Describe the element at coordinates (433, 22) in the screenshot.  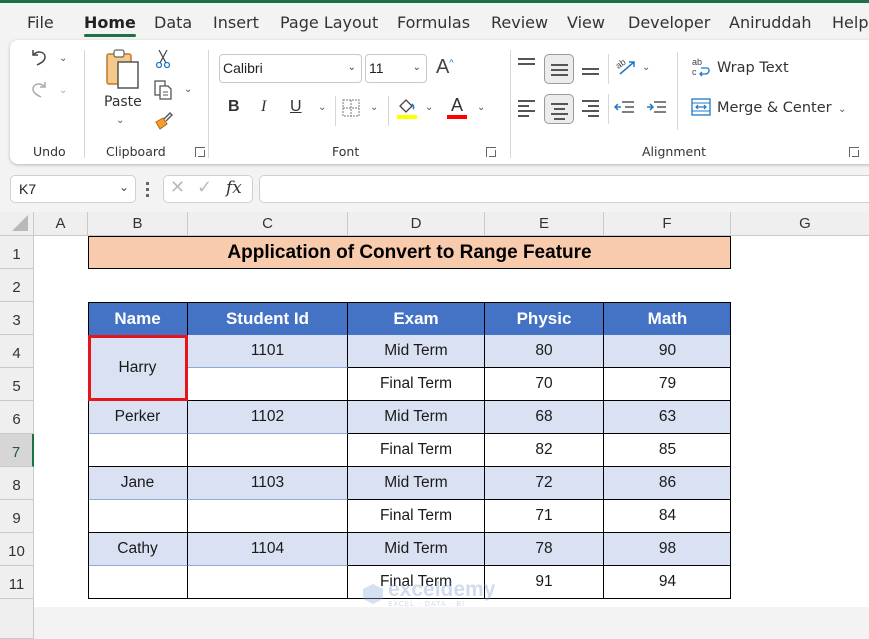
I see `tab-formulas: Formulas` at that location.